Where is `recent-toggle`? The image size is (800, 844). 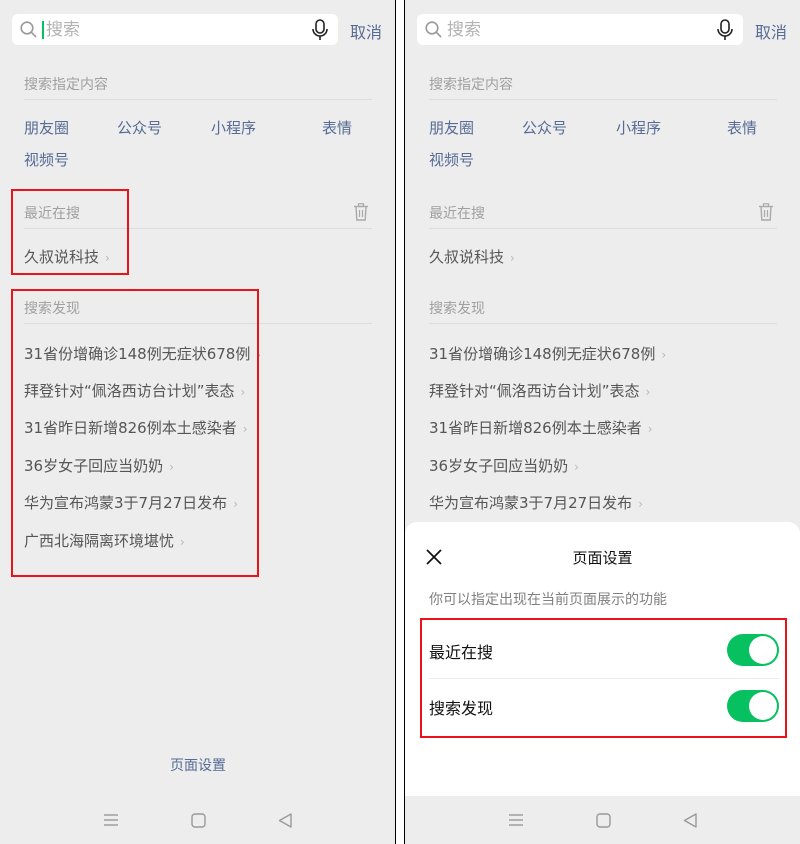 recent-toggle is located at coordinates (753, 650).